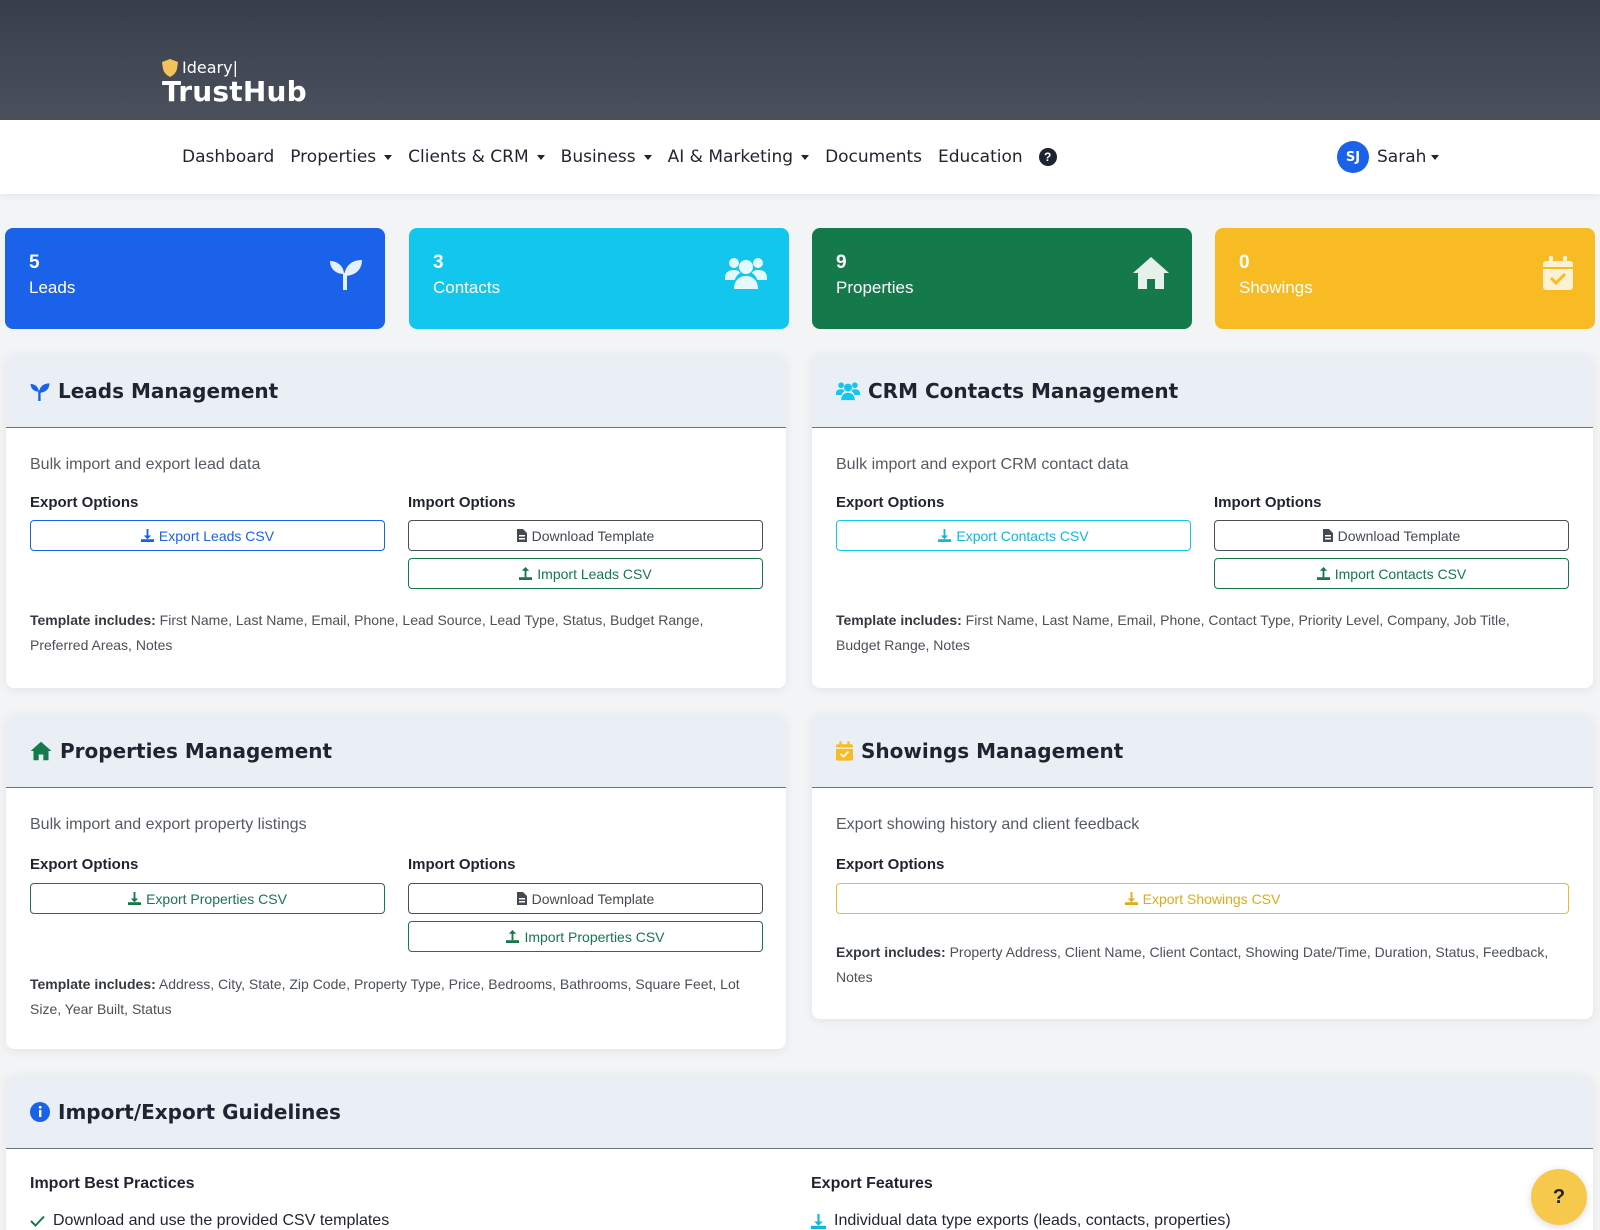 The image size is (1600, 1230). I want to click on card-header: CRM Contacts Management, so click(1202, 391).